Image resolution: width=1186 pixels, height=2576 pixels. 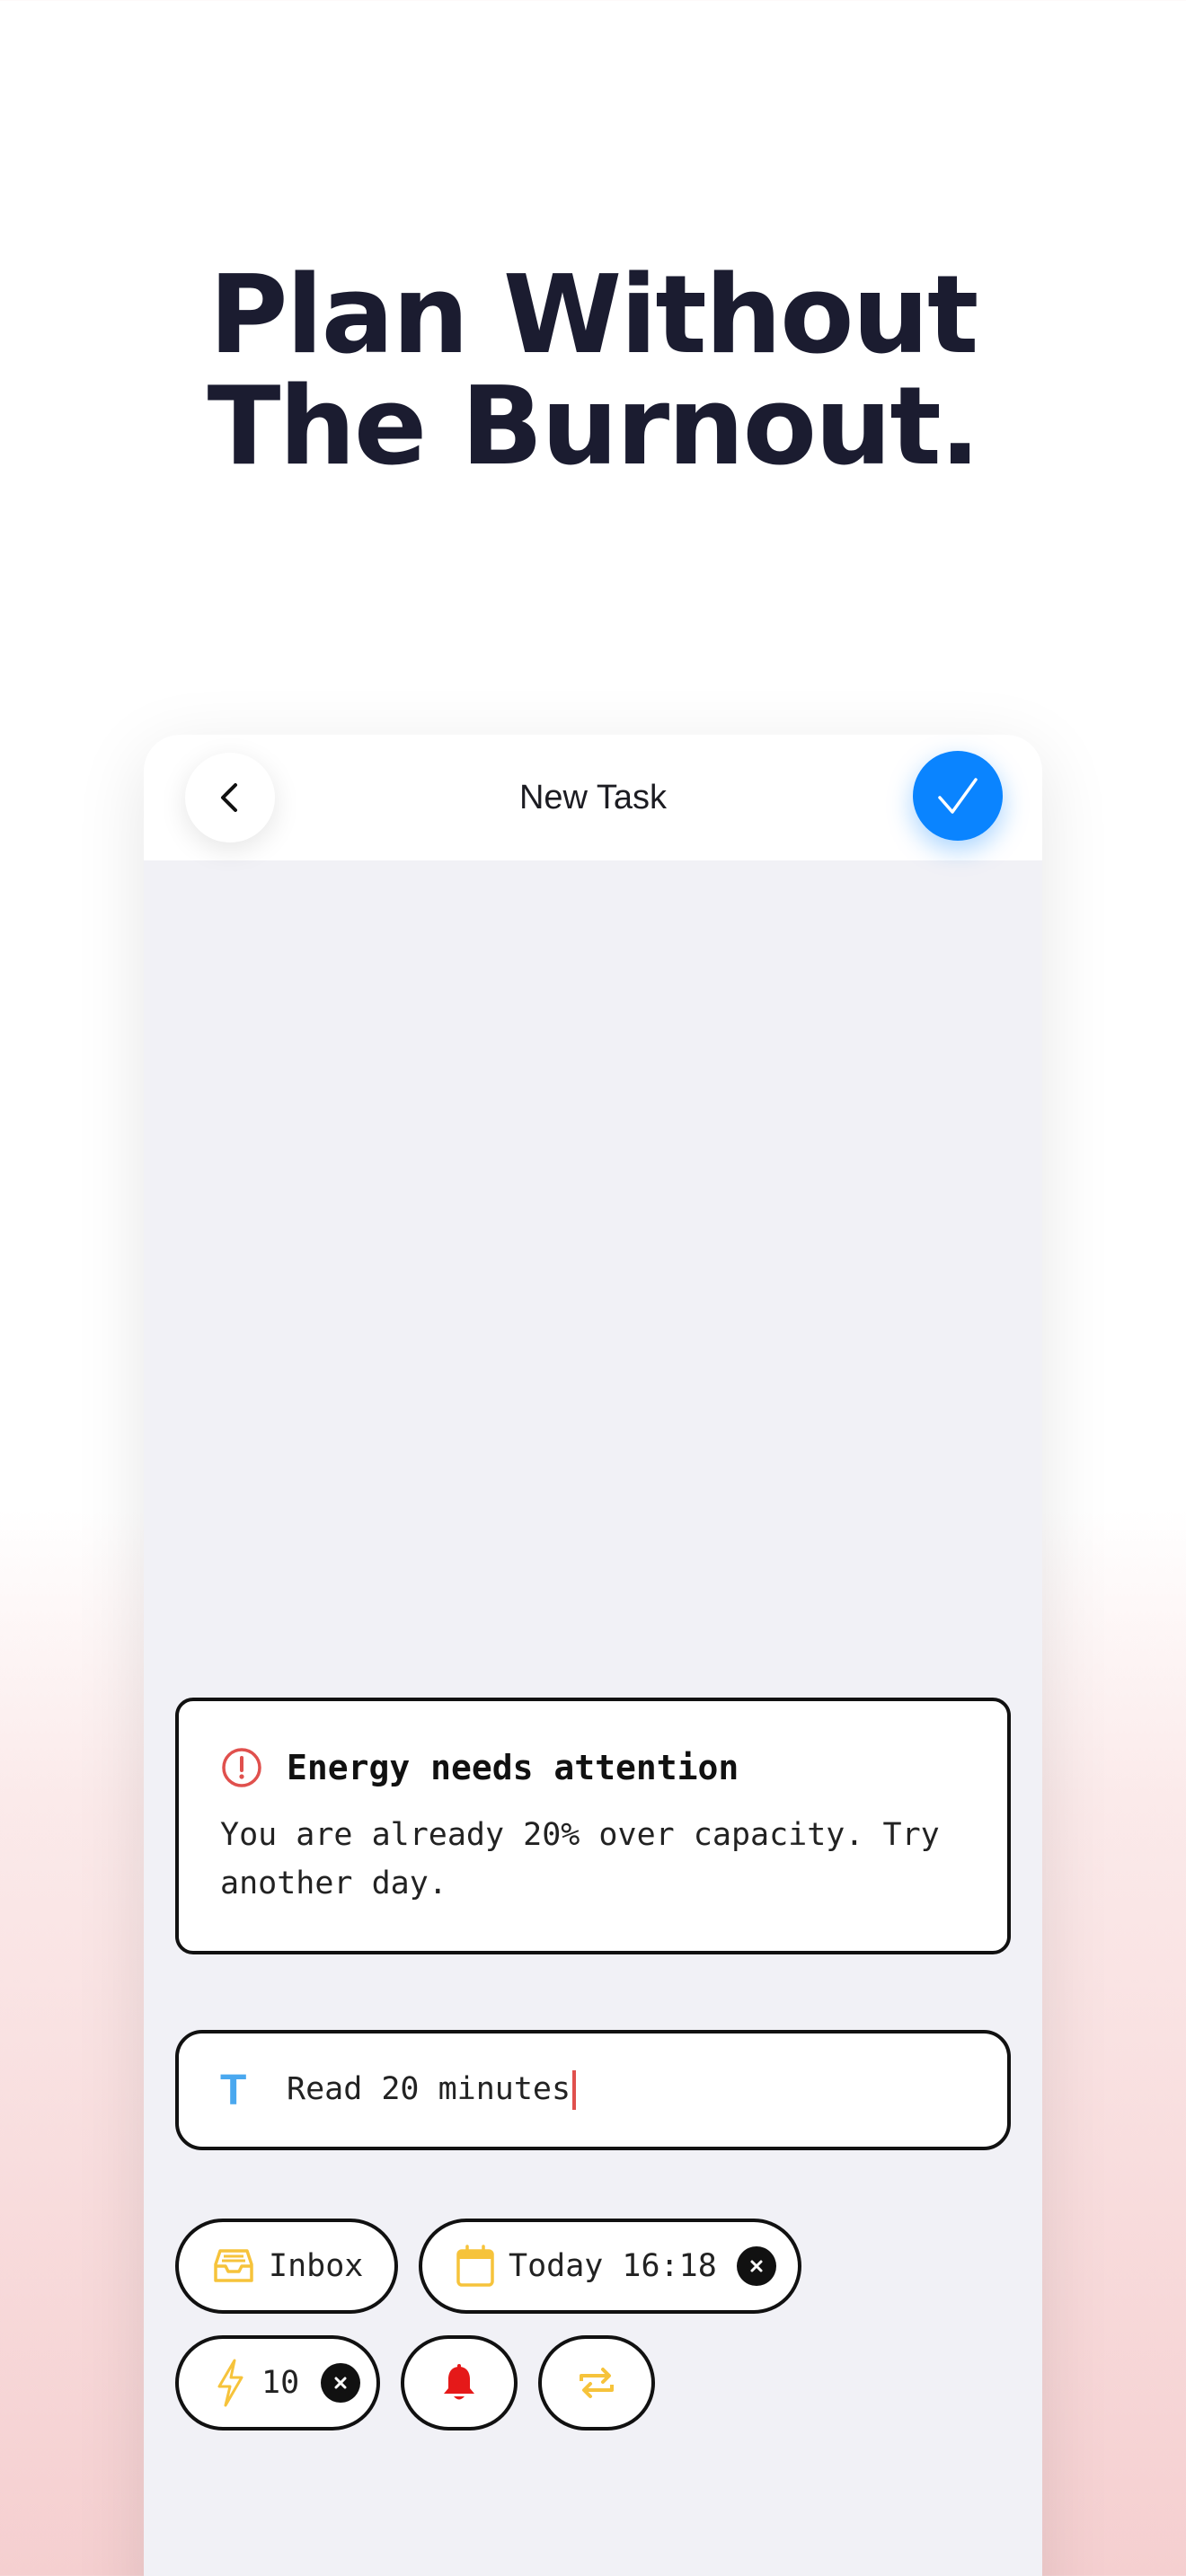 I want to click on confirm-button, so click(x=958, y=796).